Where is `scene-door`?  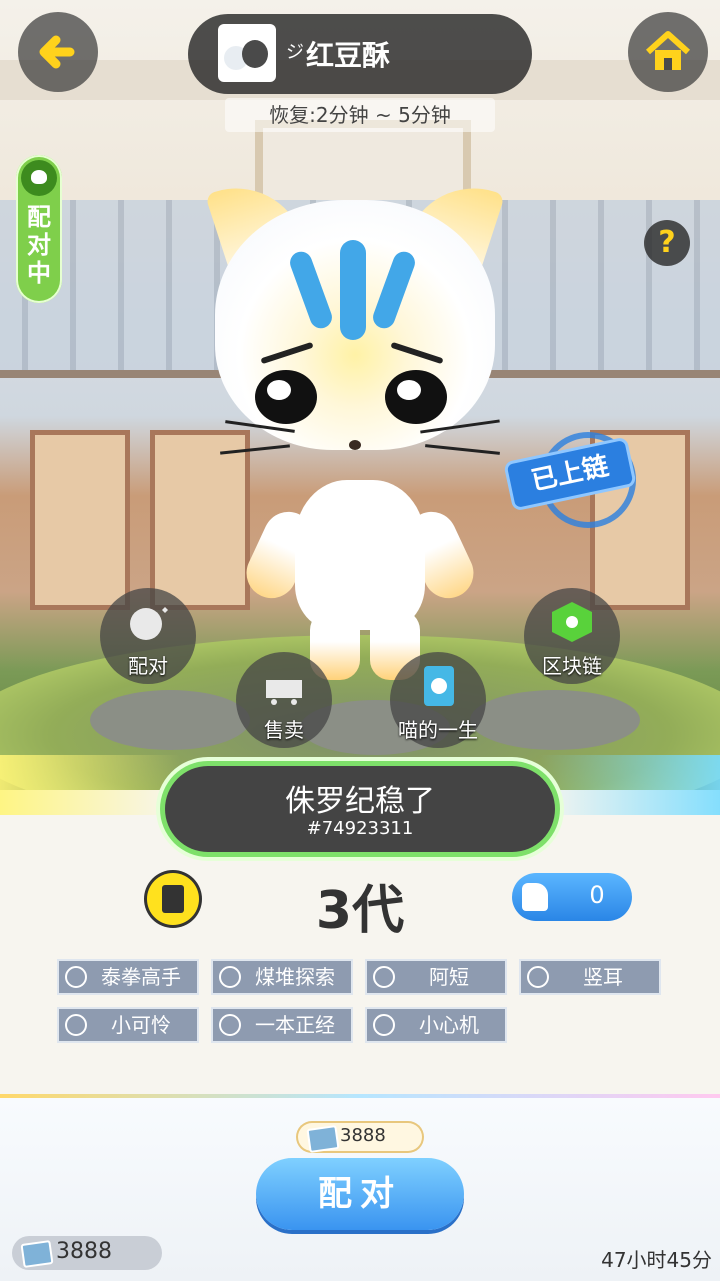 scene-door is located at coordinates (80, 520).